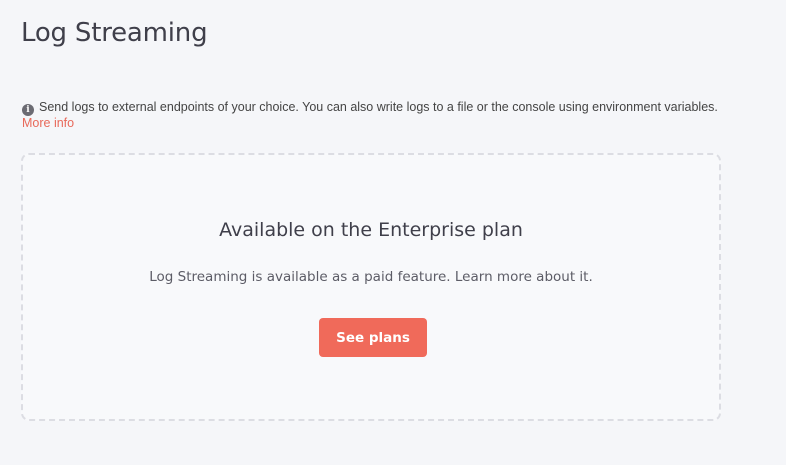 The image size is (786, 465). What do you see at coordinates (48, 123) in the screenshot?
I see `more-info-link: More info` at bounding box center [48, 123].